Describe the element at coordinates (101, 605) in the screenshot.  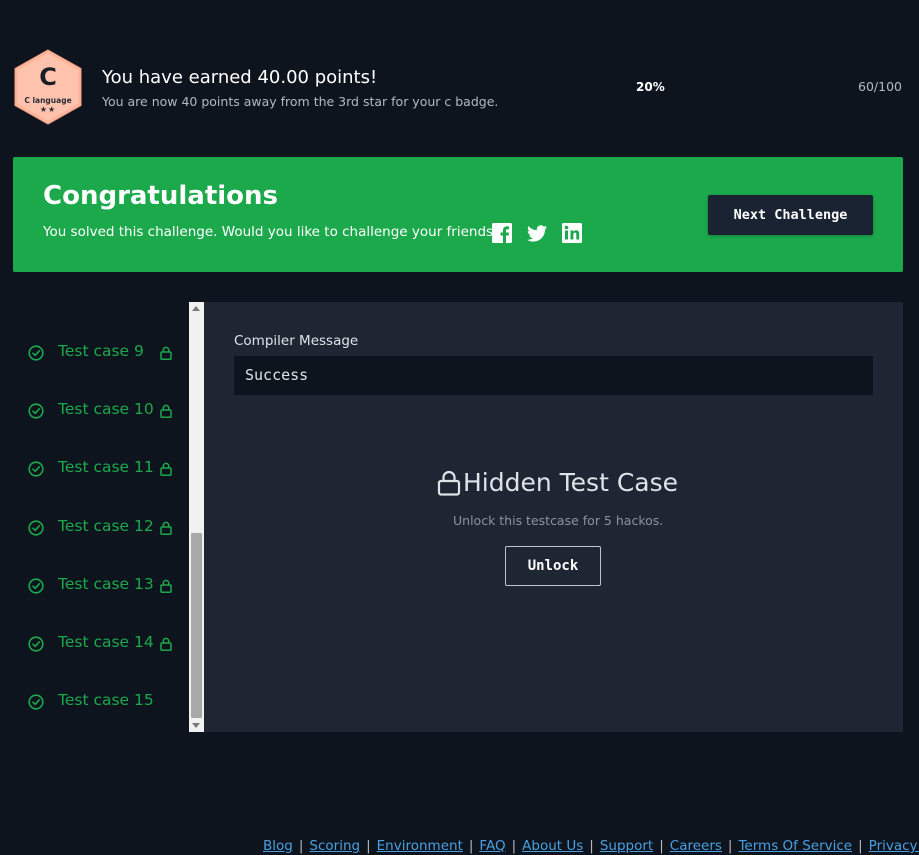
I see `test-case-item: Test case 13` at that location.